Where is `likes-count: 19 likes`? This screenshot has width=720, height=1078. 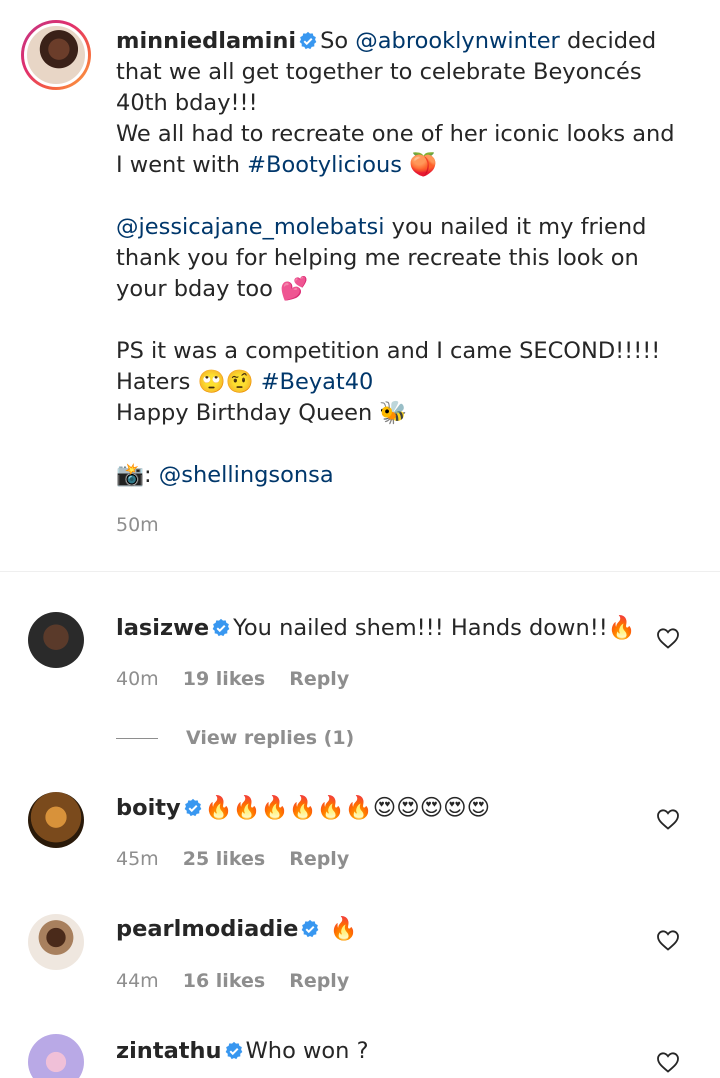 likes-count: 19 likes is located at coordinates (224, 679).